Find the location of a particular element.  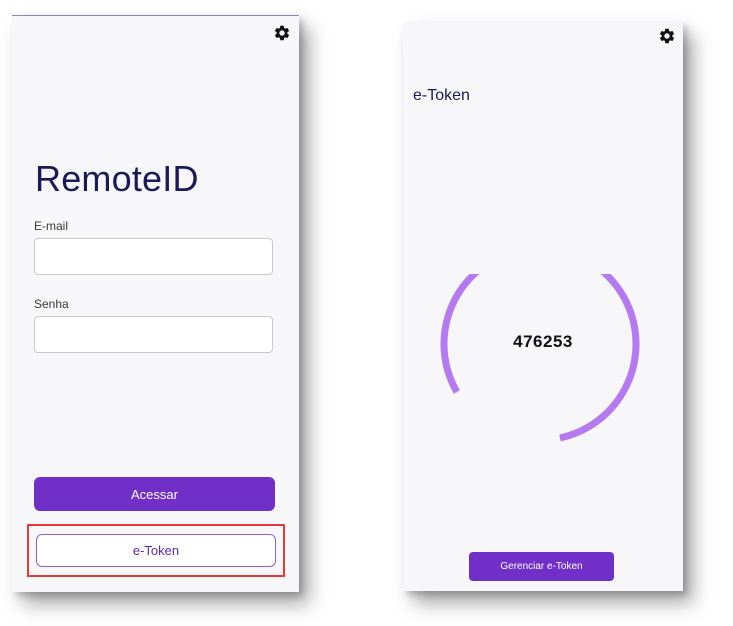

email-label: E-mail is located at coordinates (51, 226).